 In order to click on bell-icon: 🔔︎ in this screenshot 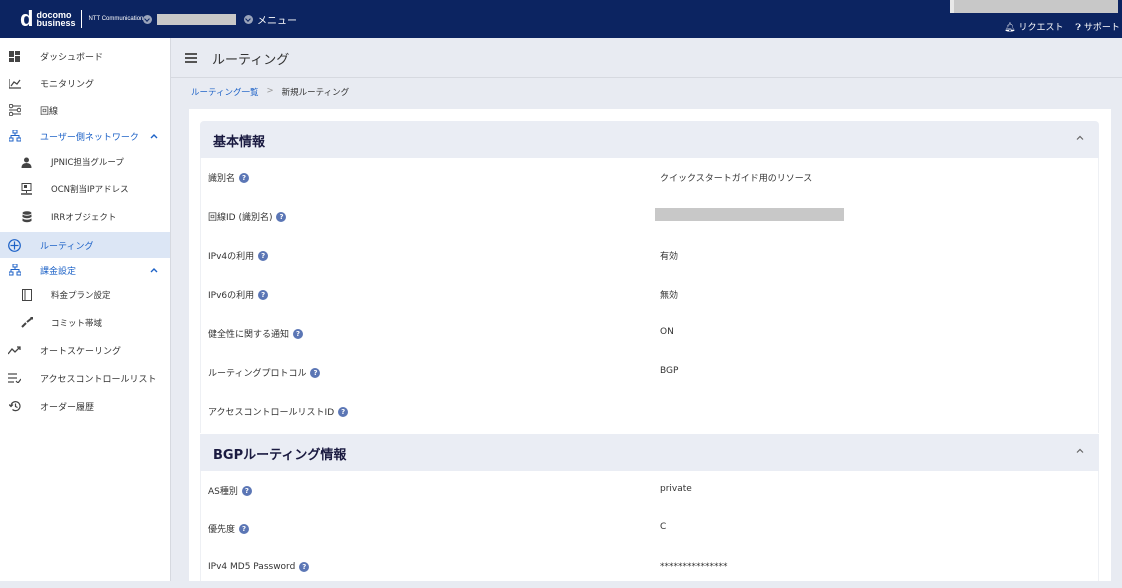, I will do `click(1010, 27)`.